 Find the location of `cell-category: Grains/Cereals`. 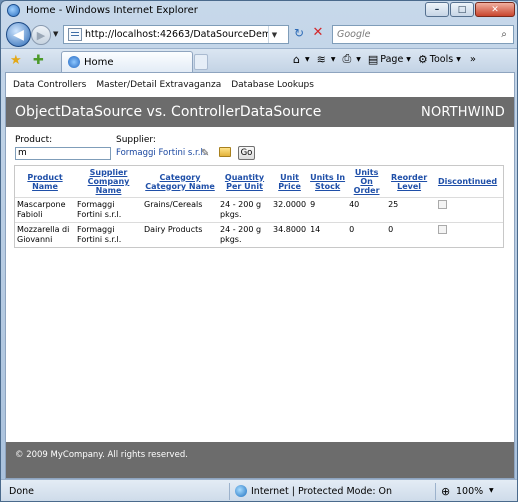

cell-category: Grains/Cereals is located at coordinates (180, 210).